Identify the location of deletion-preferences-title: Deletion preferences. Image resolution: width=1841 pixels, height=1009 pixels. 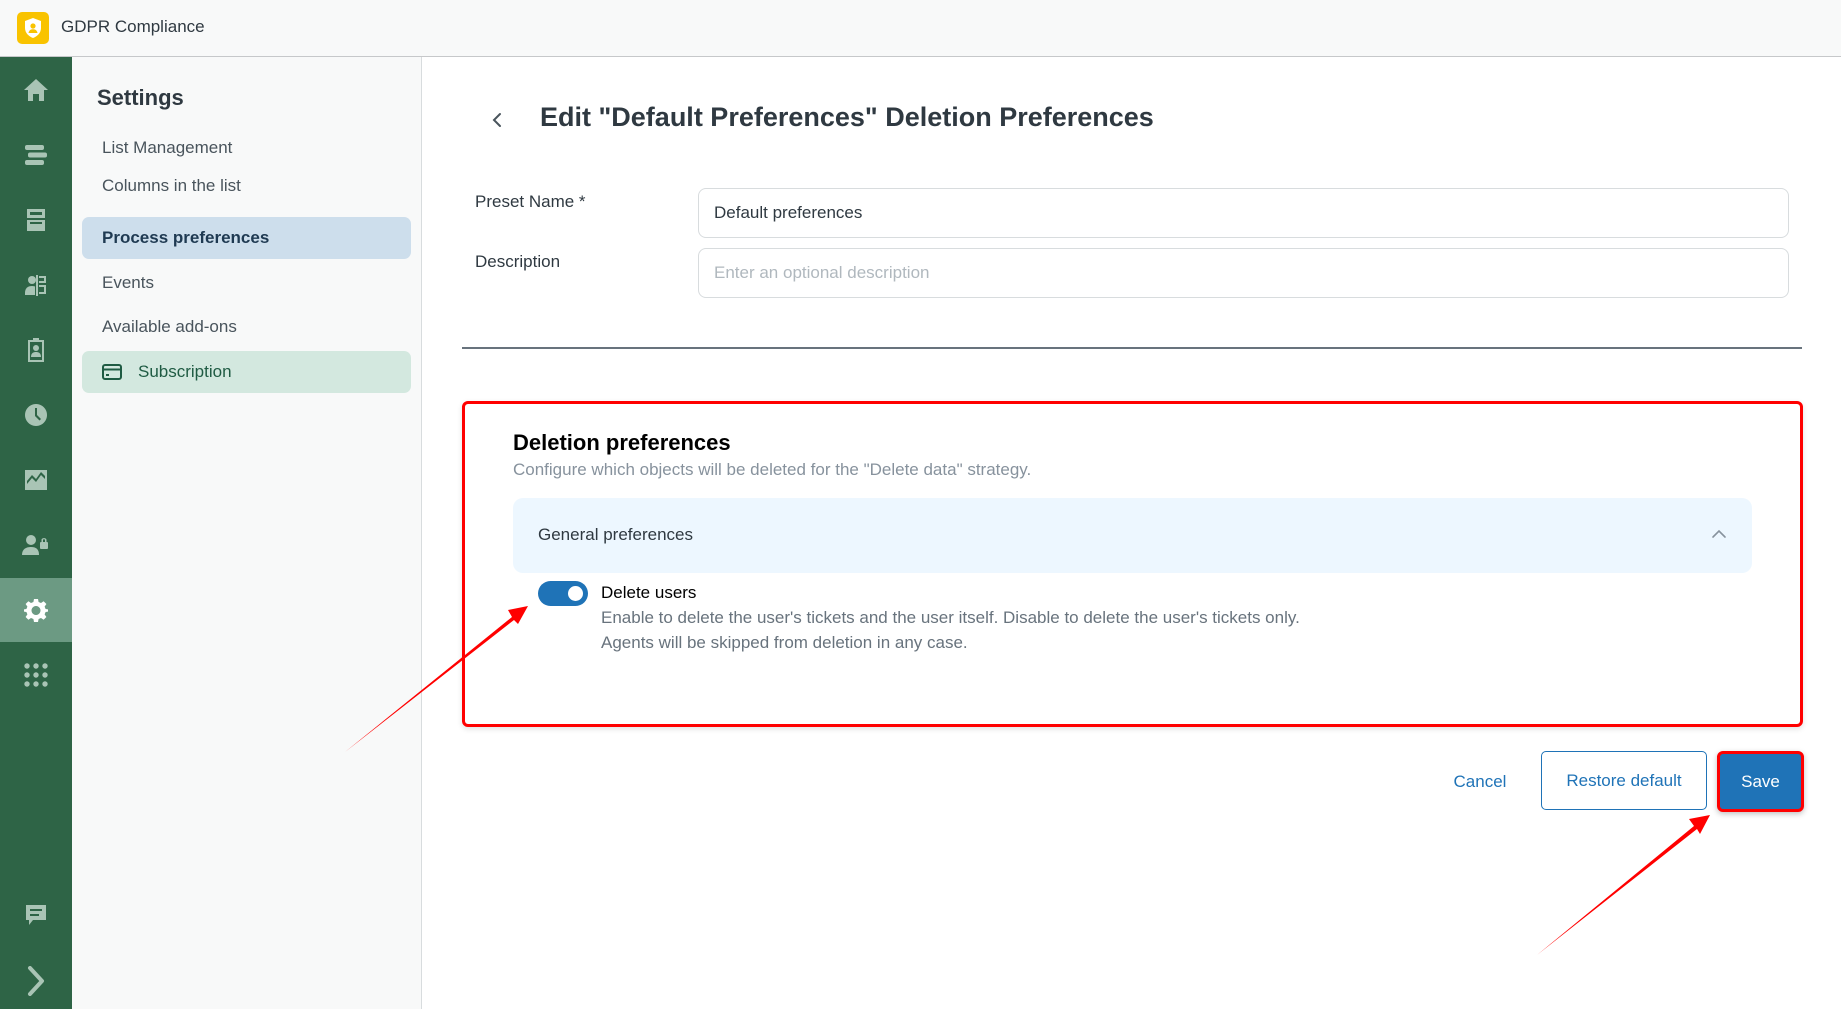
(622, 442).